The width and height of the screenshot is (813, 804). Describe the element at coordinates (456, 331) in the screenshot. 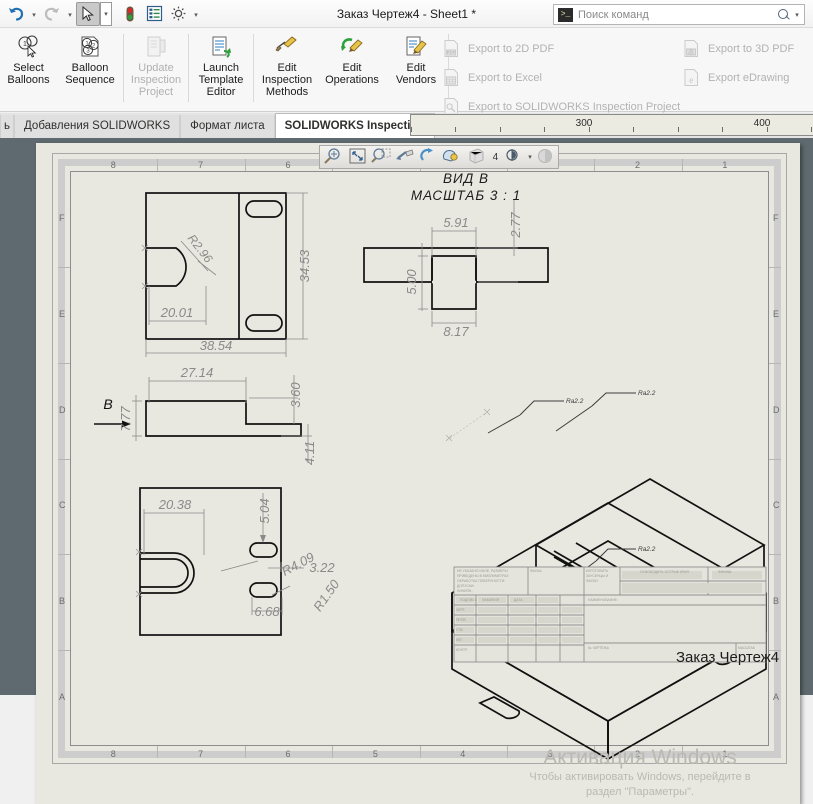

I see `dim-8-17: 8.17` at that location.